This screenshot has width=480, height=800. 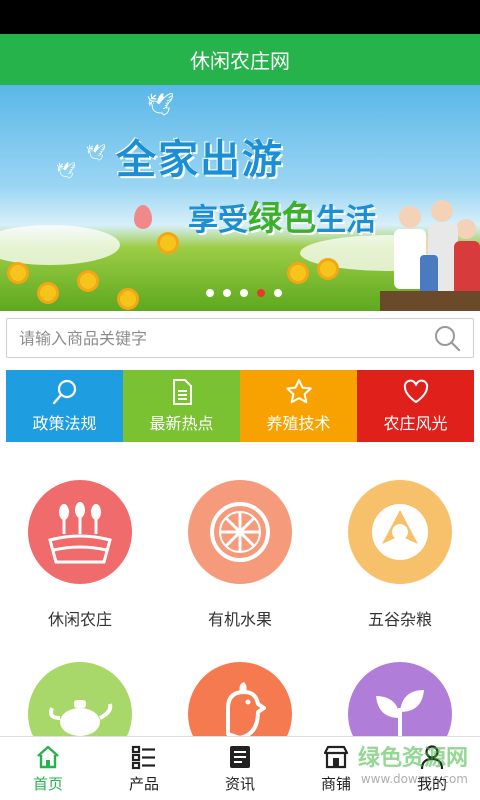 What do you see at coordinates (226, 338) in the screenshot?
I see `search-input` at bounding box center [226, 338].